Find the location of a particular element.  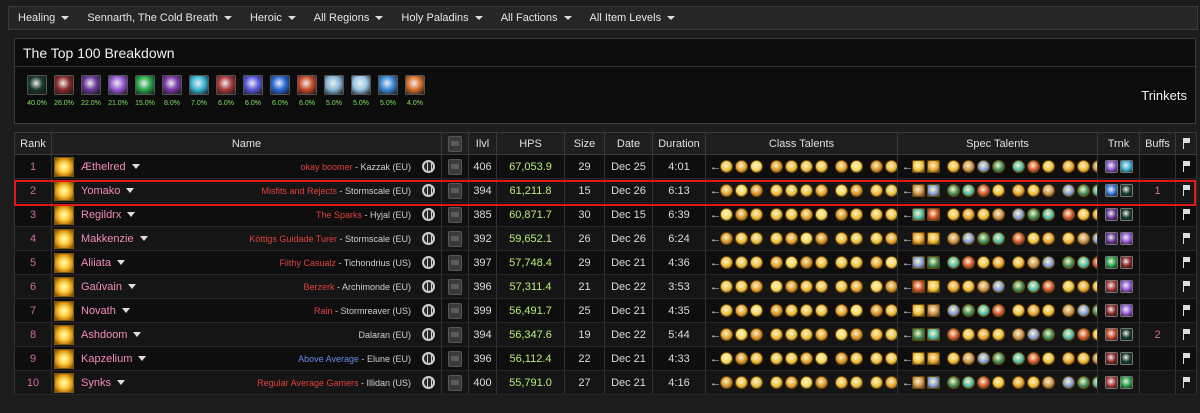

guild-link: Regular Average Gamers is located at coordinates (307, 383).